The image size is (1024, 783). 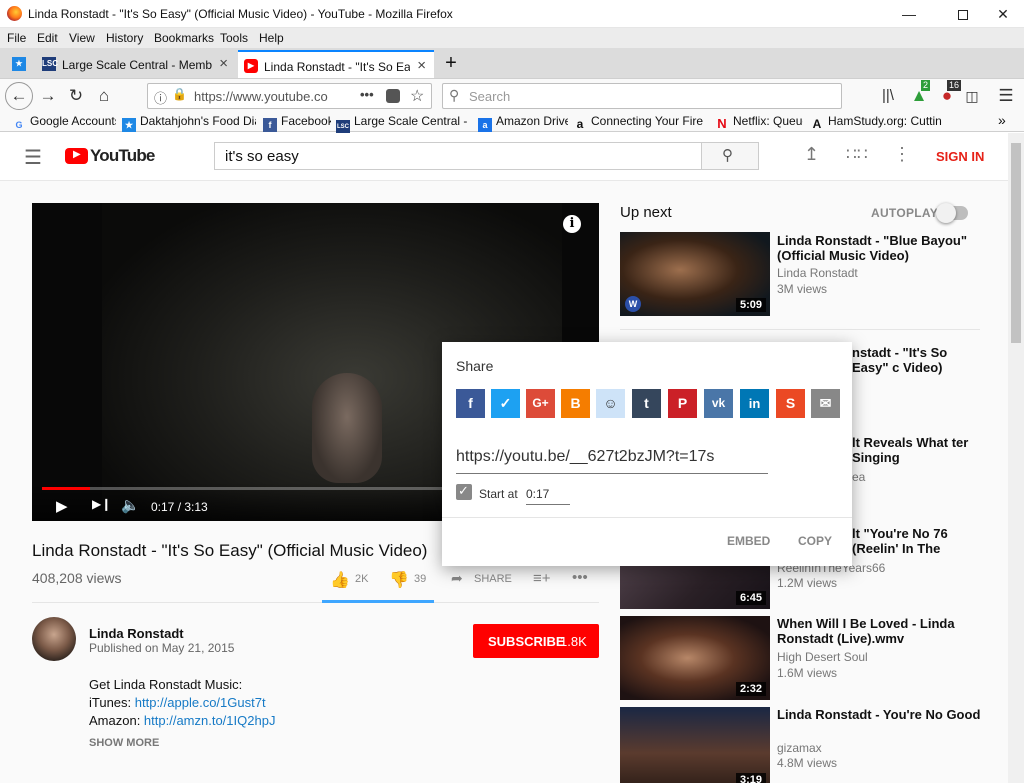 I want to click on like-count: 2K, so click(x=361, y=579).